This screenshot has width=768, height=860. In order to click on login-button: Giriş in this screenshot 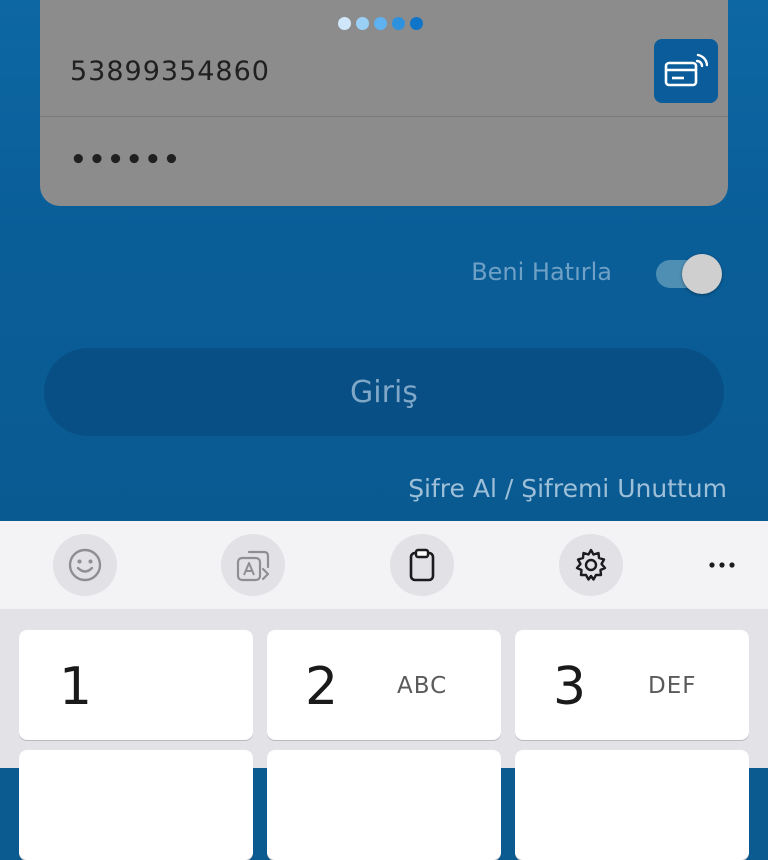, I will do `click(384, 392)`.